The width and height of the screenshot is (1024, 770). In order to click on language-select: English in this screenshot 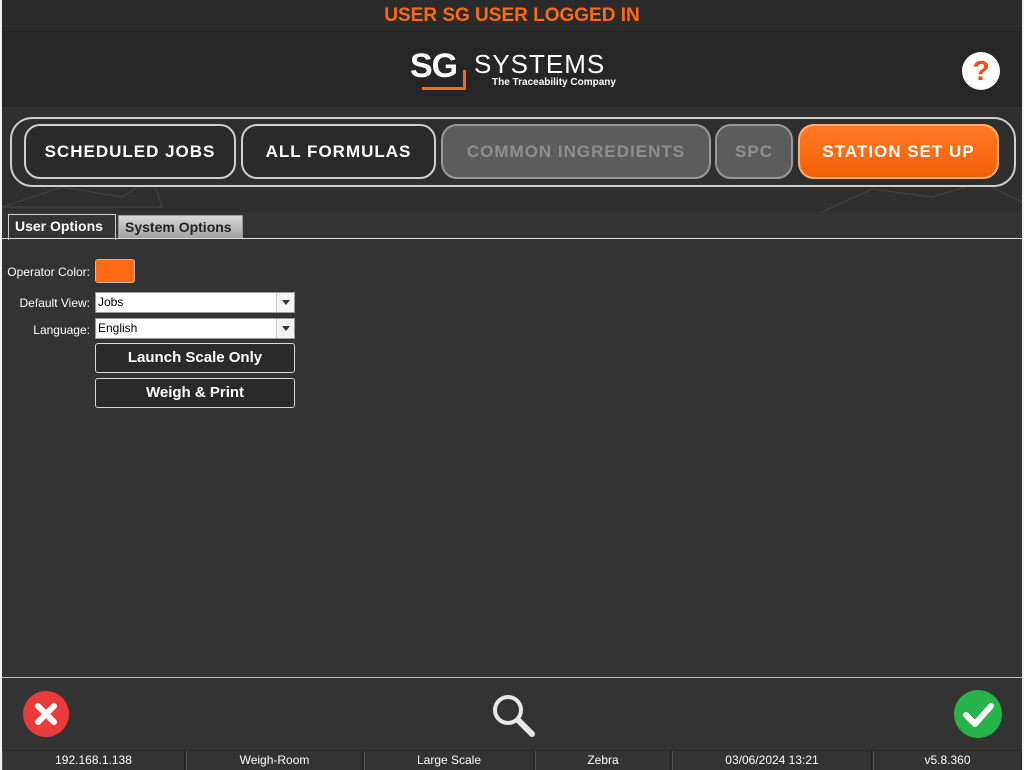, I will do `click(195, 328)`.